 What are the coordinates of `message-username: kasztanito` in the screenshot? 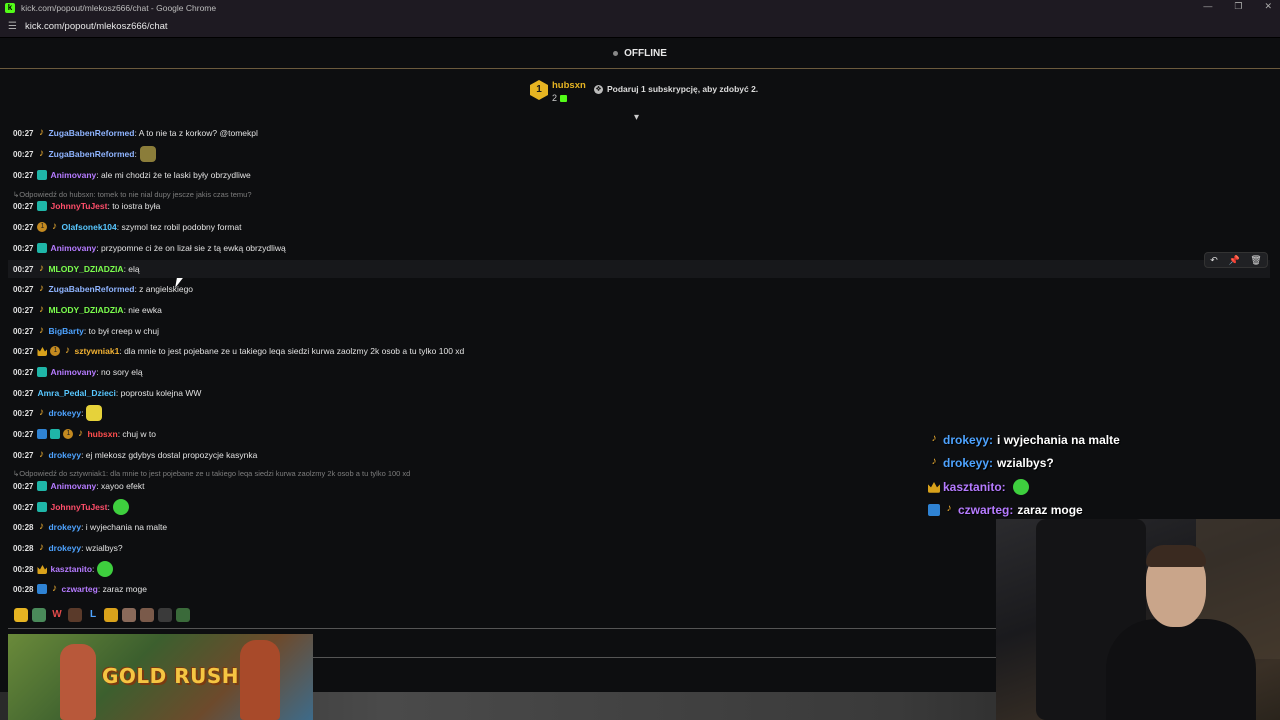 It's located at (71, 569).